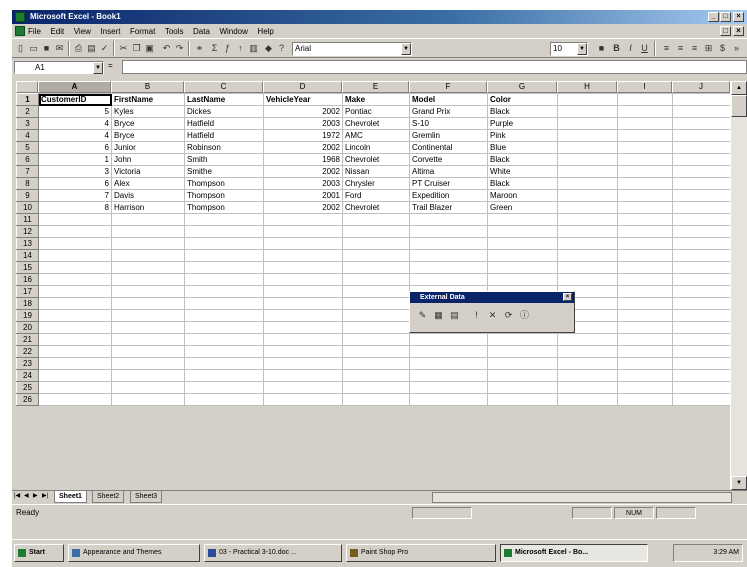 The width and height of the screenshot is (747, 567). I want to click on row-header: 26, so click(27, 399).